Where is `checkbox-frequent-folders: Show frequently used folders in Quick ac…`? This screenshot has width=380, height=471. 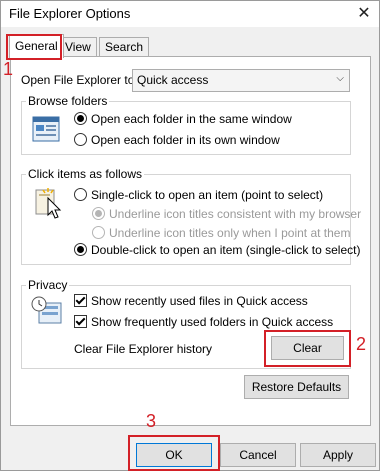 checkbox-frequent-folders: Show frequently used folders in Quick ac… is located at coordinates (203, 321).